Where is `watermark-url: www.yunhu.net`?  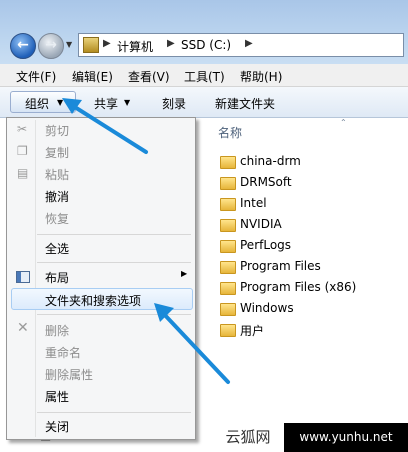 watermark-url: www.yunhu.net is located at coordinates (346, 437).